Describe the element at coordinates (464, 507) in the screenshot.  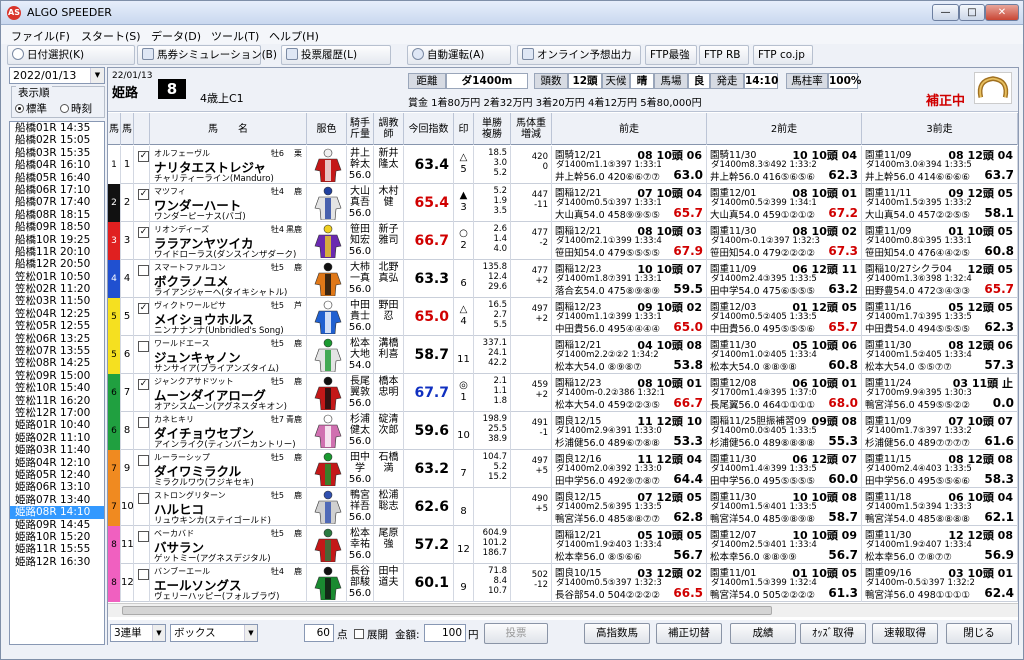
I see `mark-cell: 8` at that location.